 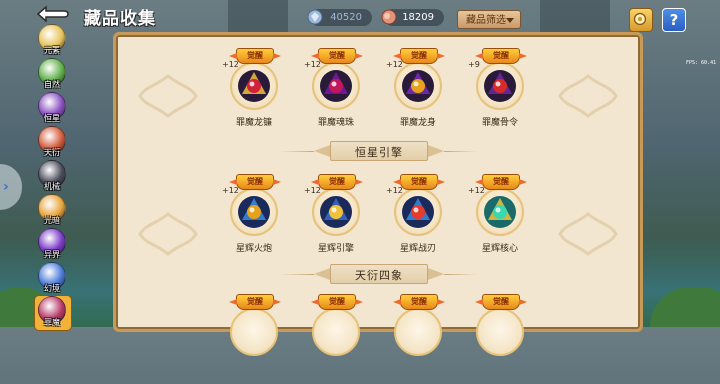 I want to click on section-banner: 恒星引擎, so click(x=379, y=151).